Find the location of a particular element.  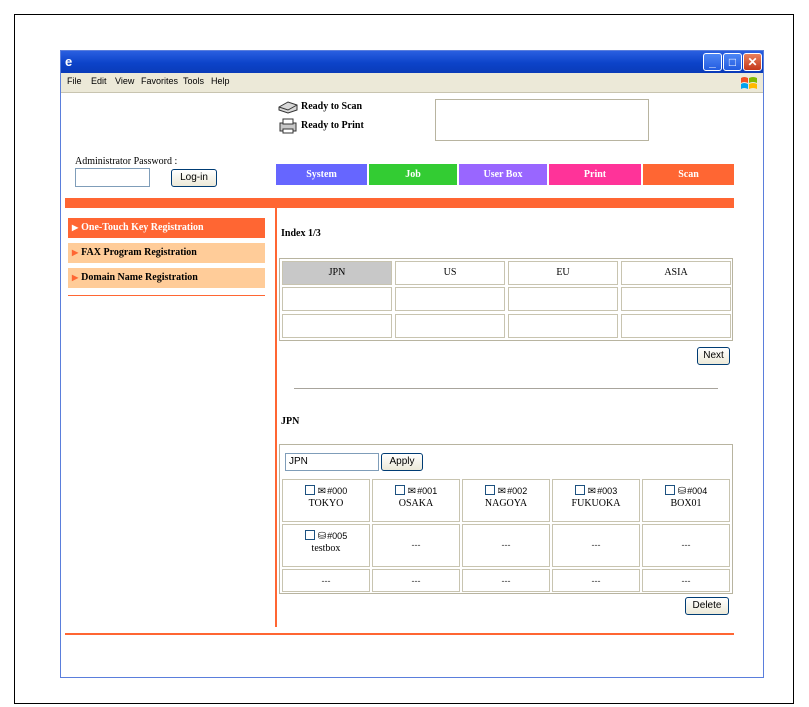

destination-number: #004 is located at coordinates (697, 491).